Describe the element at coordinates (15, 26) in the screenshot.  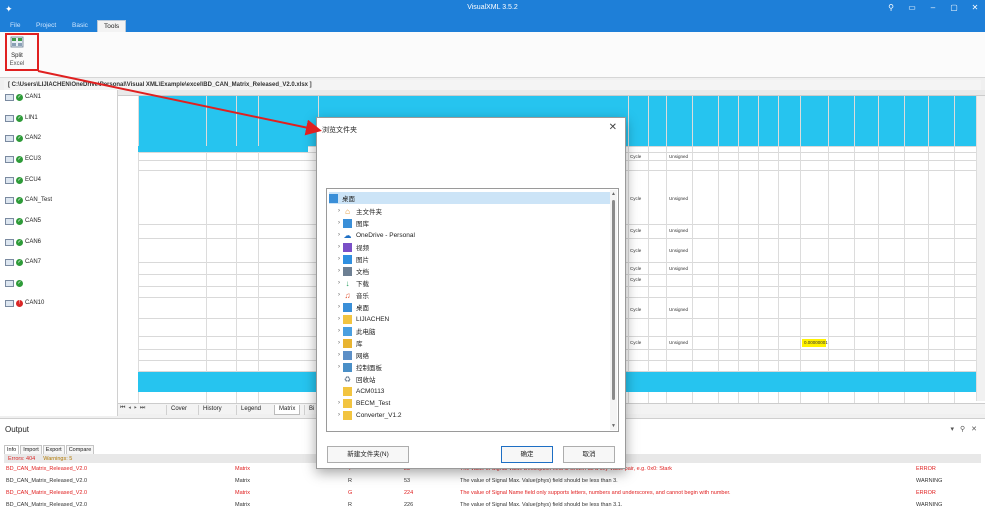
I see `menu-file: File` at that location.